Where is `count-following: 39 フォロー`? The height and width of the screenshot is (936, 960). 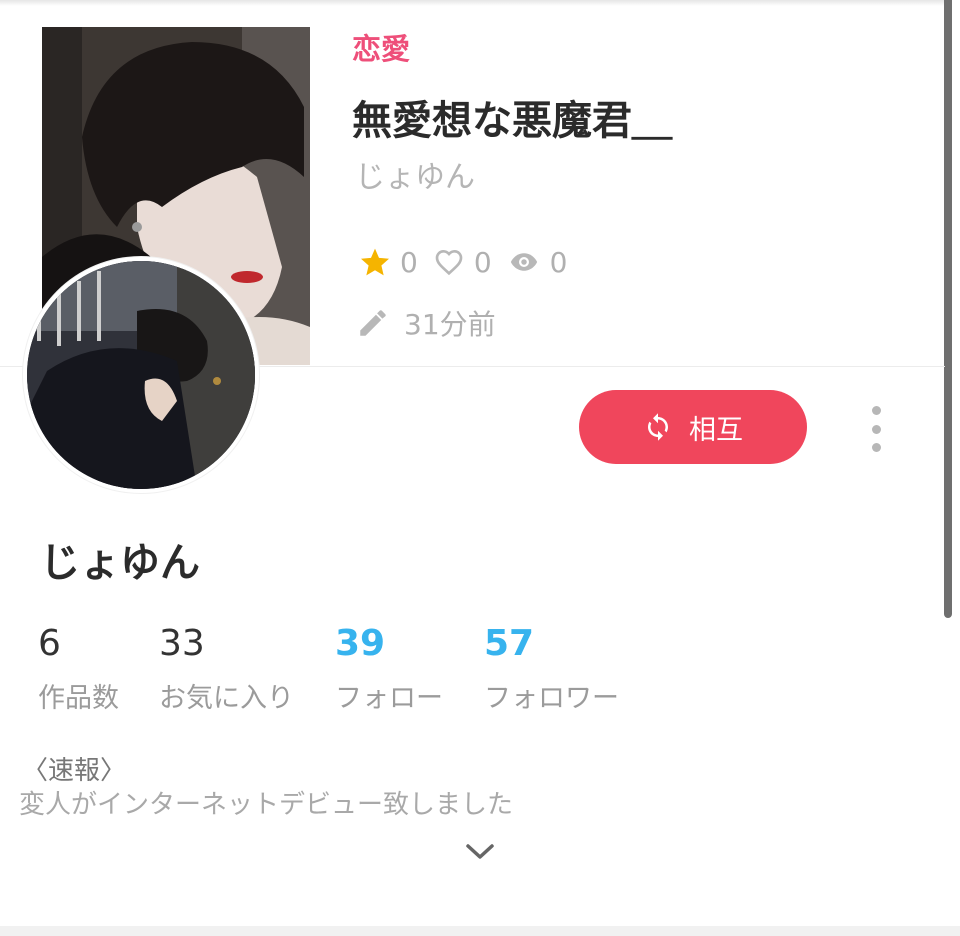
count-following: 39 フォロー is located at coordinates (389, 667).